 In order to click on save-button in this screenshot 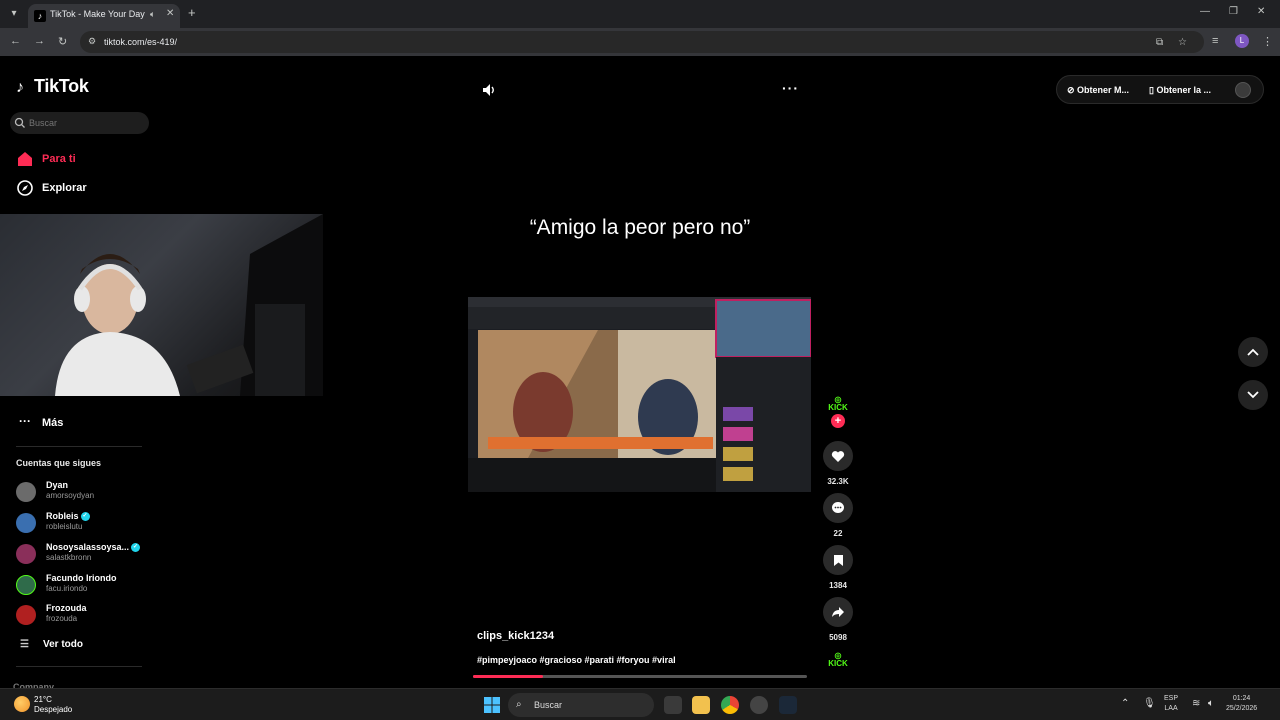, I will do `click(838, 560)`.